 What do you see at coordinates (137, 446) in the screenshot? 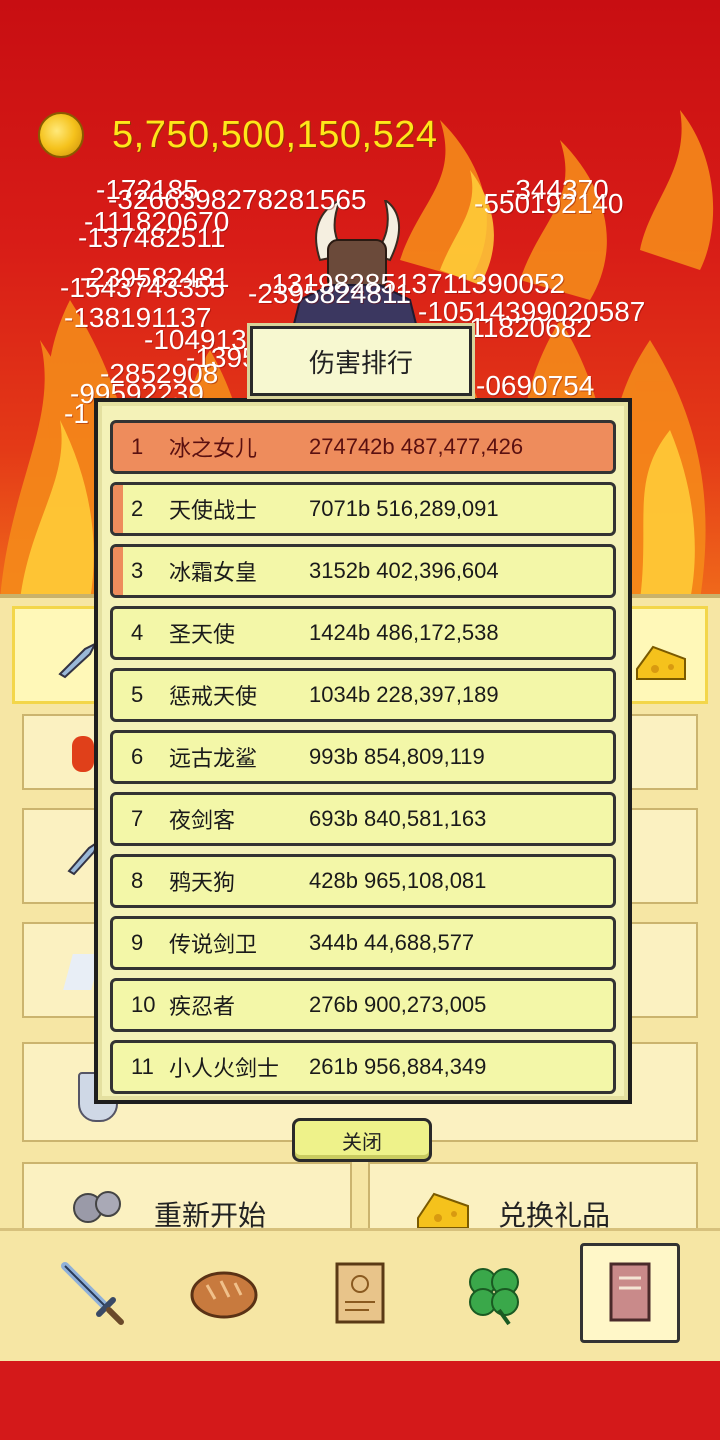
I see `rank-number: 1` at bounding box center [137, 446].